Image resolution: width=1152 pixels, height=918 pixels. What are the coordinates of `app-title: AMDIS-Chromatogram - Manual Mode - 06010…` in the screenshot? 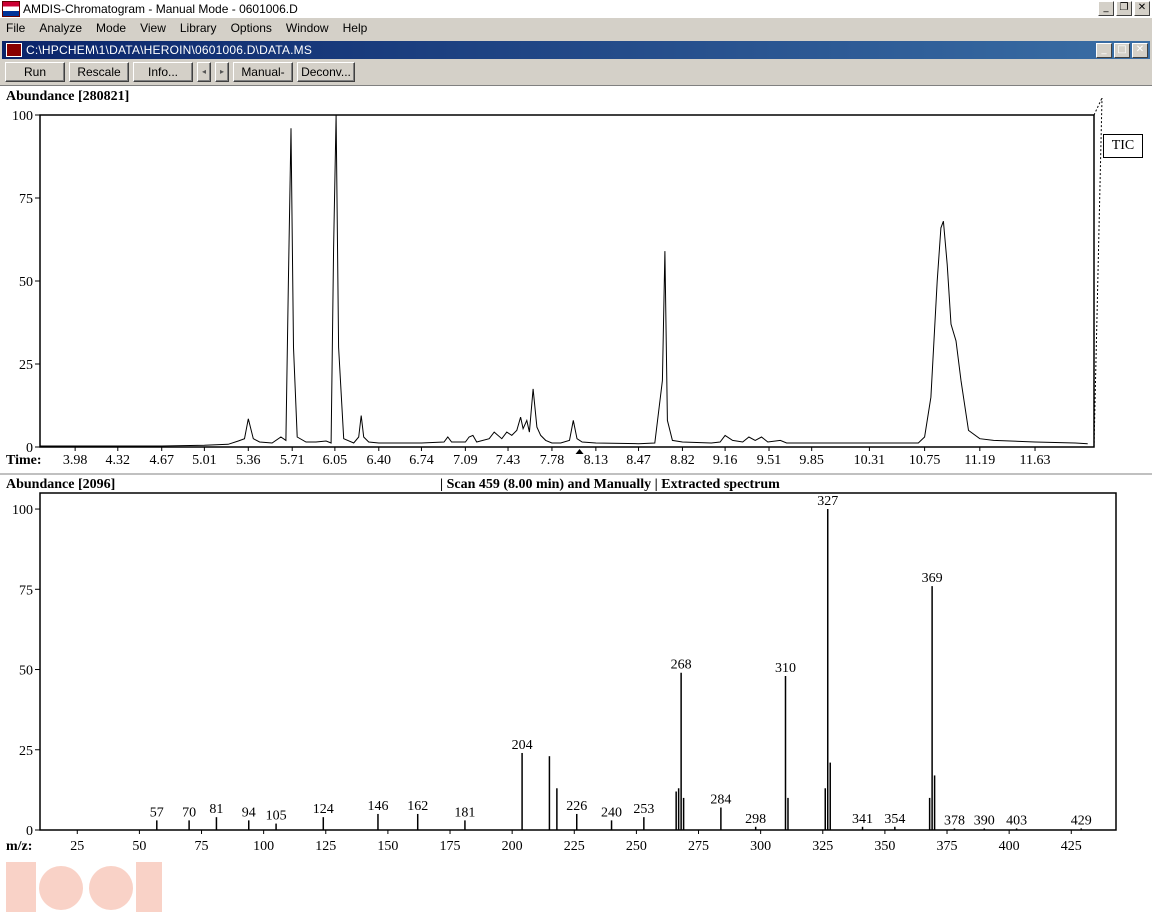 It's located at (160, 9).